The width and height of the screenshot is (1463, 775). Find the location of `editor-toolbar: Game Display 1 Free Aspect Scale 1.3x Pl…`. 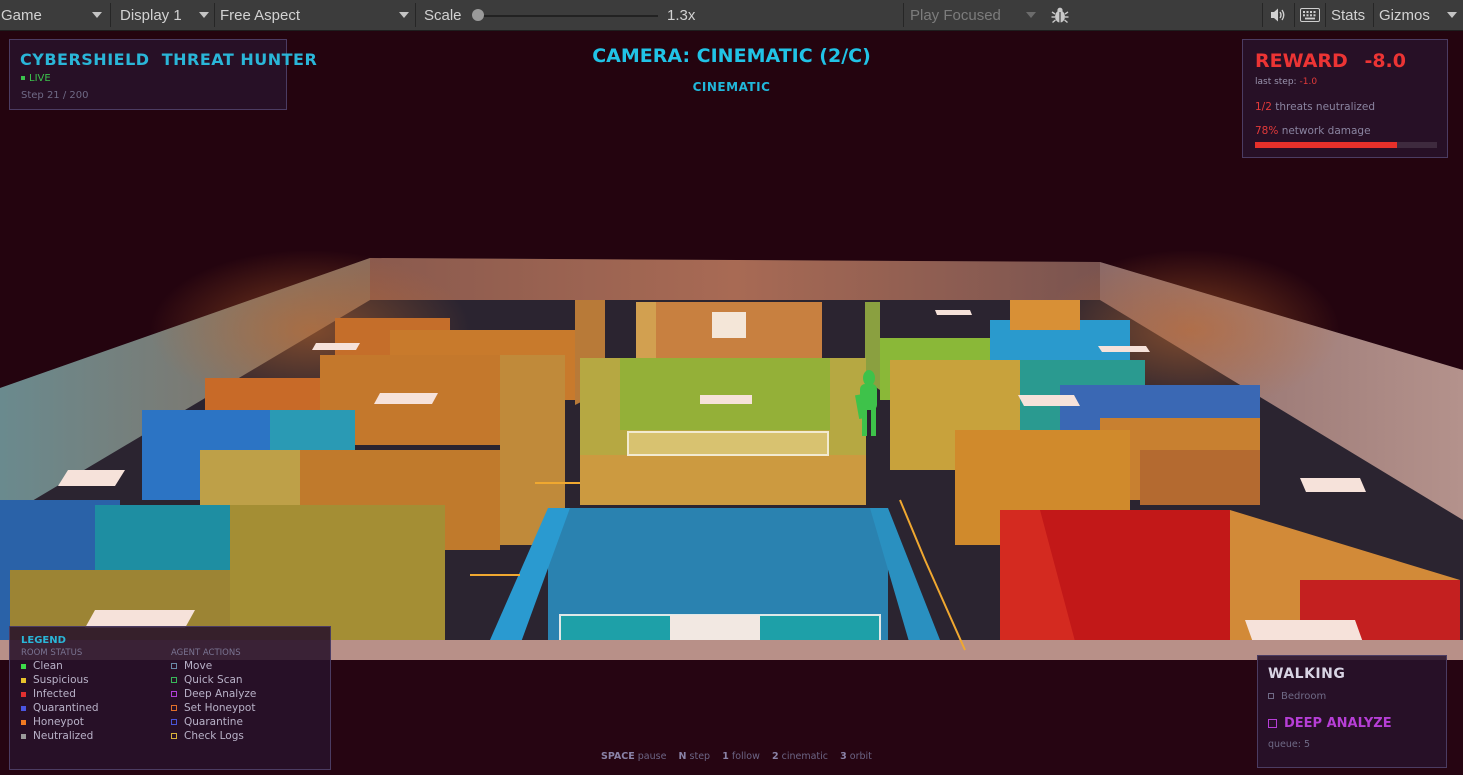

editor-toolbar: Game Display 1 Free Aspect Scale 1.3x Pl… is located at coordinates (731, 15).